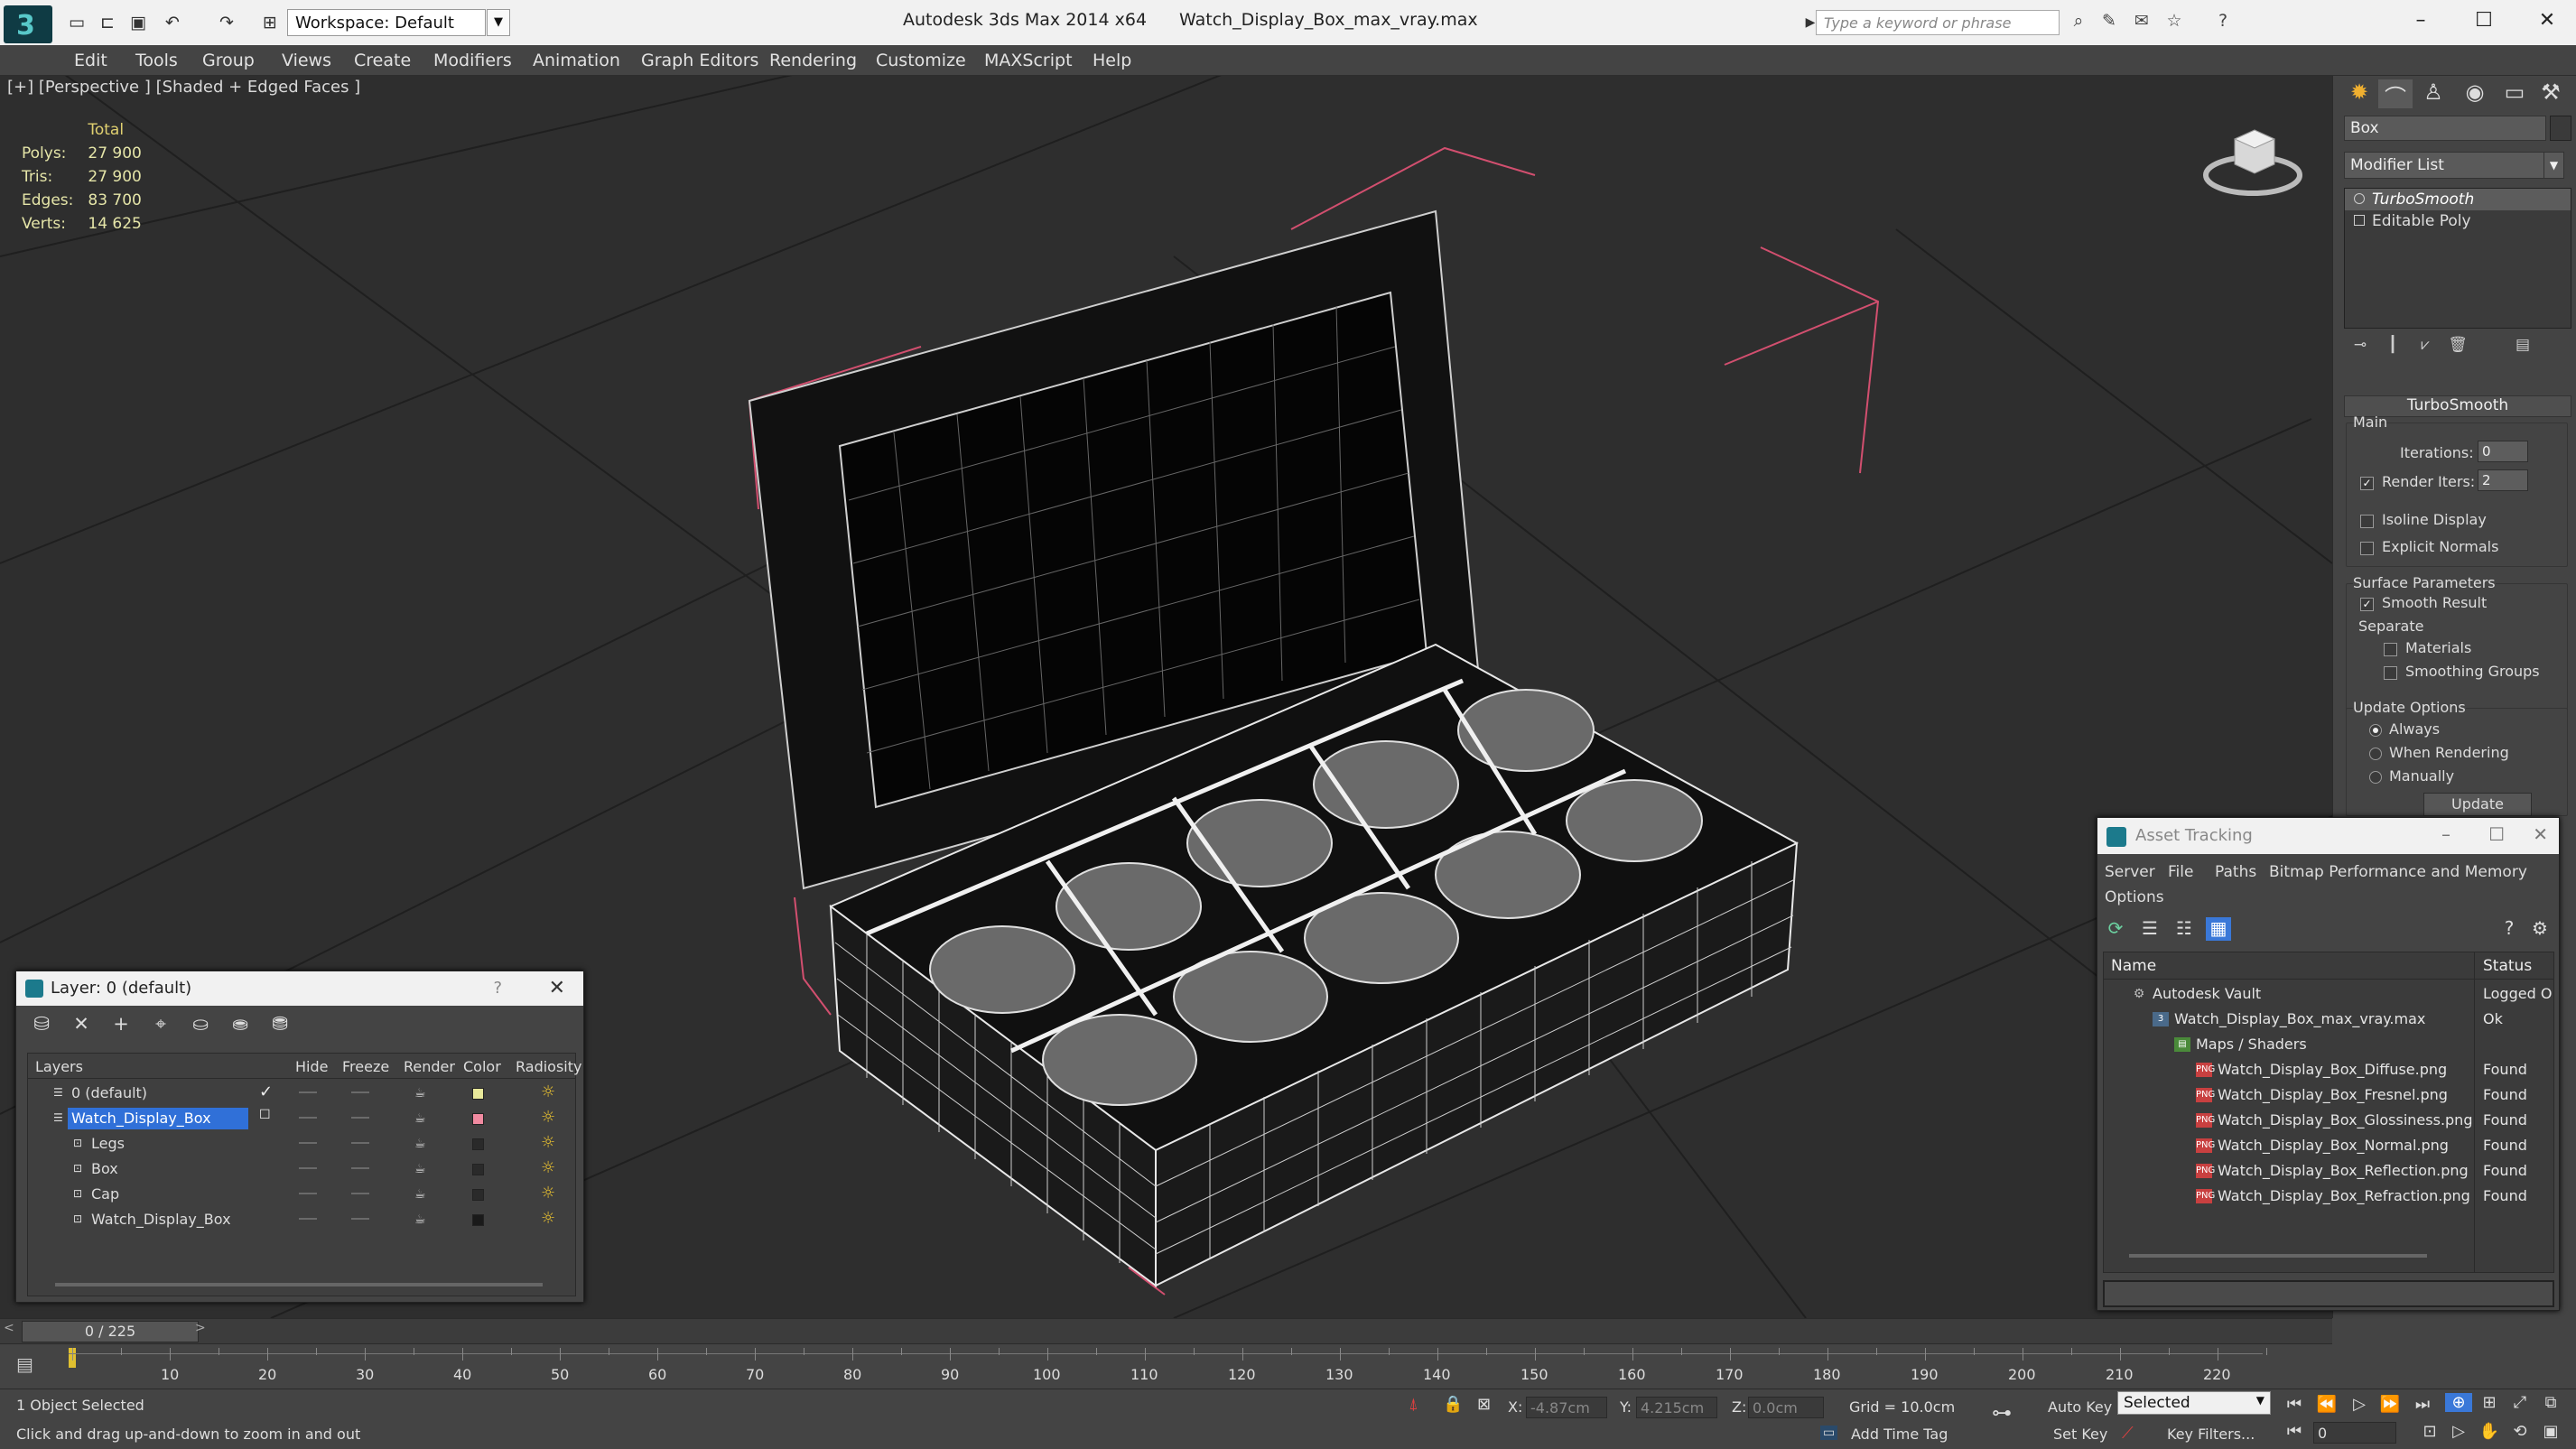 The width and height of the screenshot is (2576, 1449). What do you see at coordinates (1676, 1407) in the screenshot?
I see `y-coordinate-field: 4.215cm` at bounding box center [1676, 1407].